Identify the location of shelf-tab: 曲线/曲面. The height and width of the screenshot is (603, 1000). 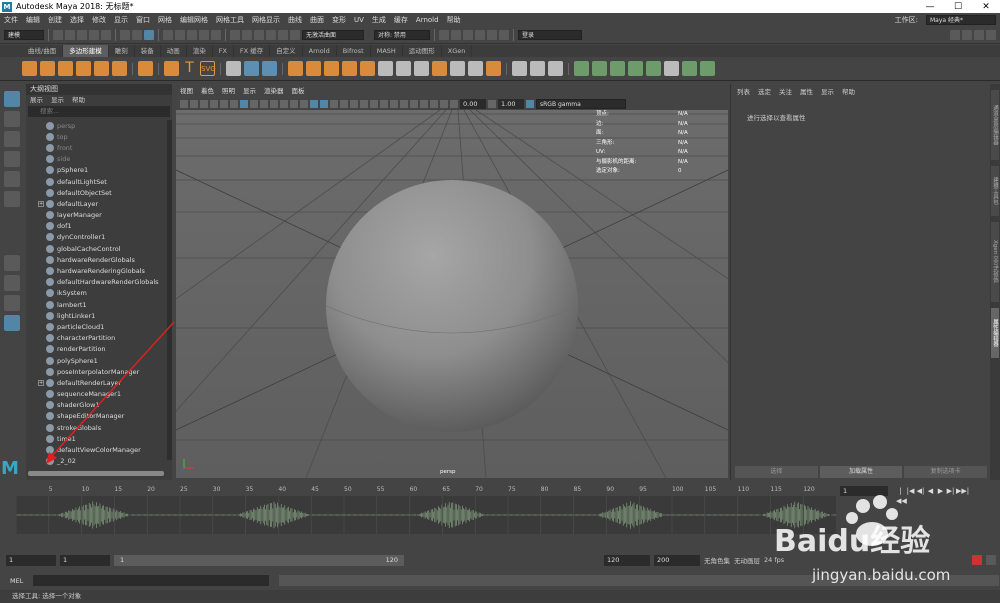
(43, 51).